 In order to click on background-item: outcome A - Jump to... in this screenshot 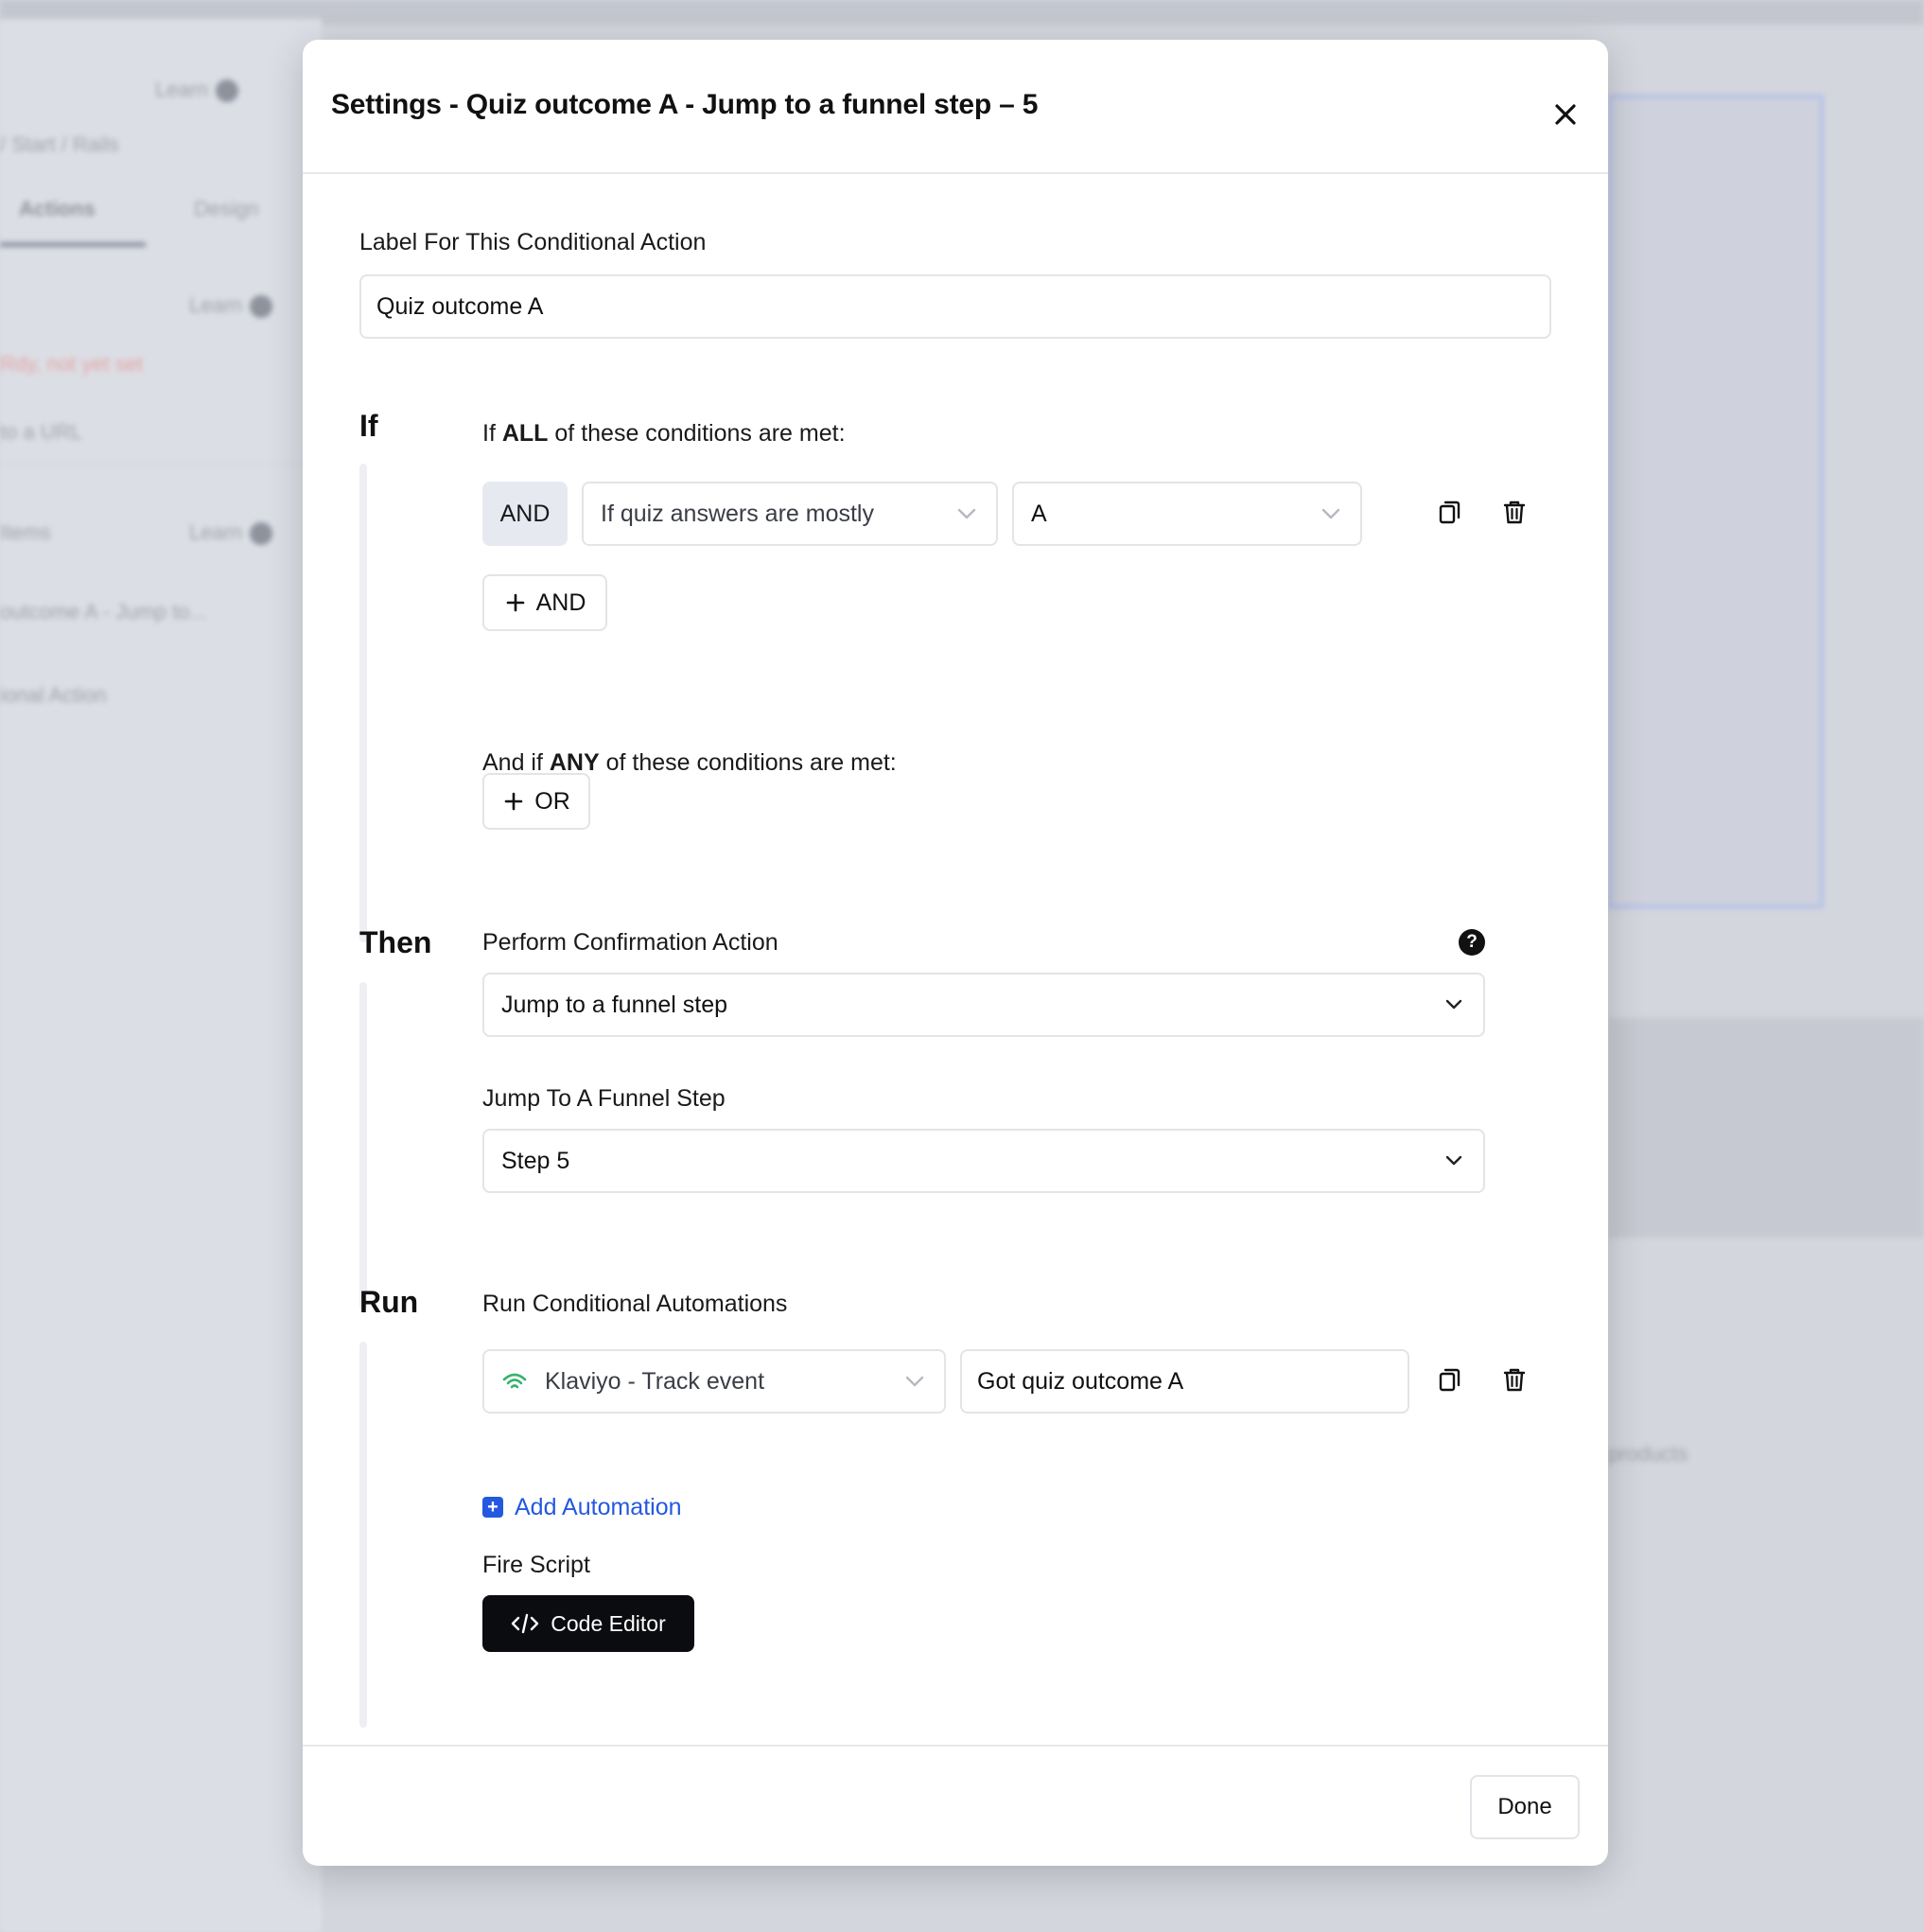, I will do `click(104, 612)`.